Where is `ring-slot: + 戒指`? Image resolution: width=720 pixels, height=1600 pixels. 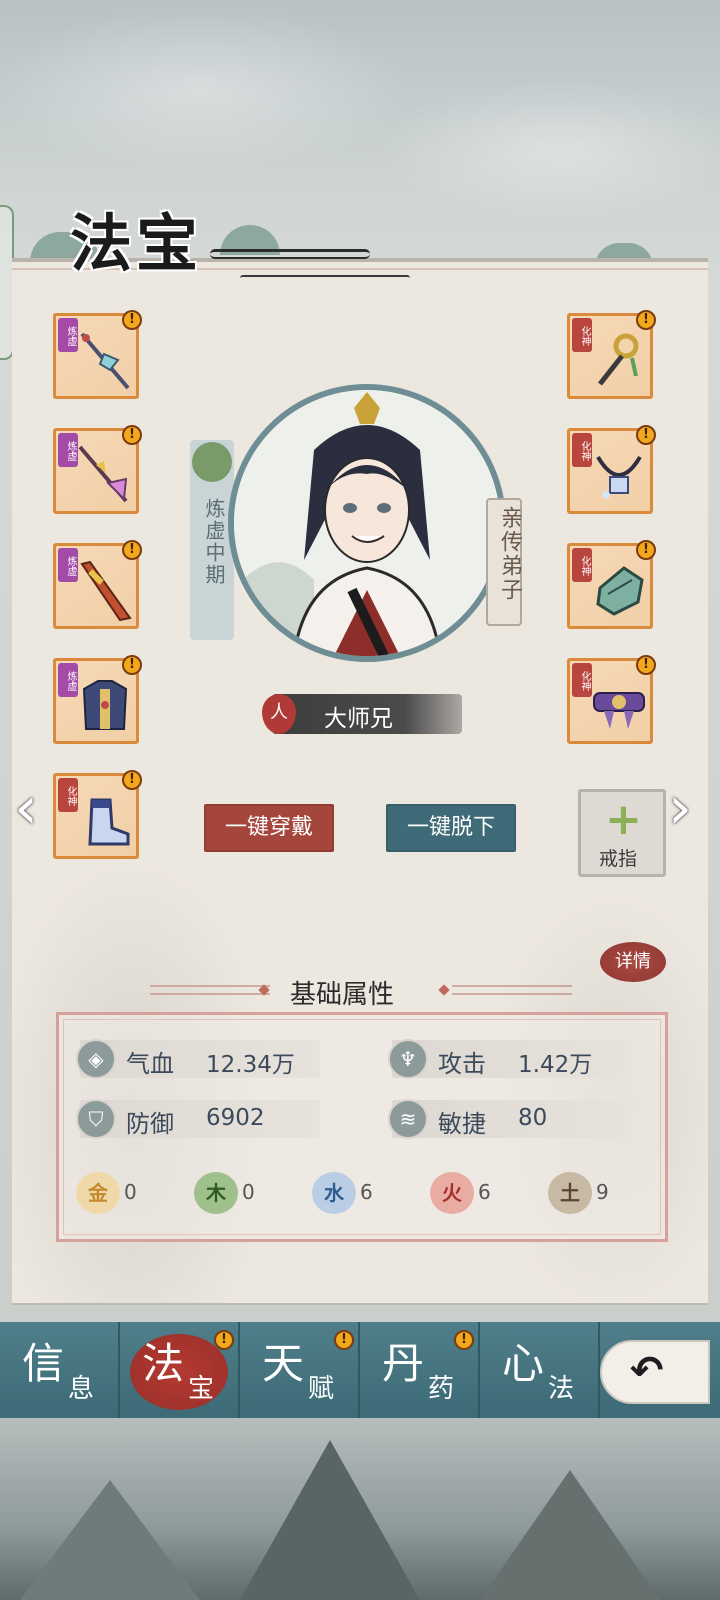
ring-slot: + 戒指 is located at coordinates (622, 833).